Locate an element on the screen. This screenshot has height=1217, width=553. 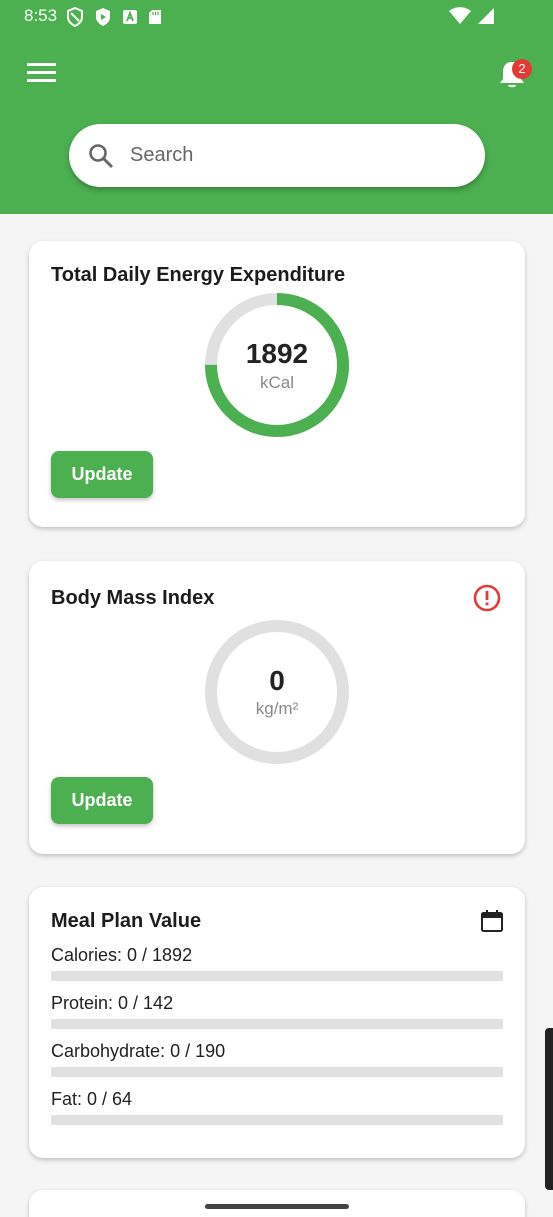
search-bar is located at coordinates (277, 155).